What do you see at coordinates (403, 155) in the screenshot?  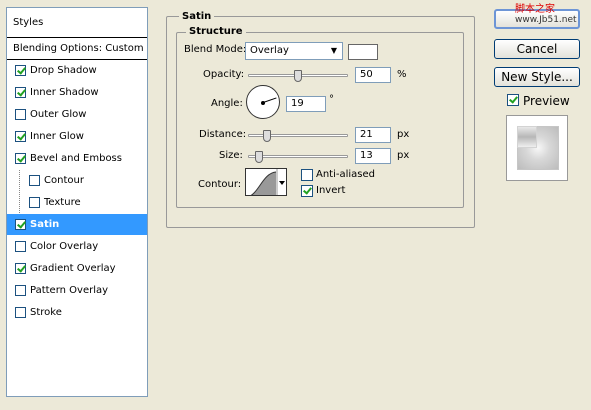 I see `size-unit: px` at bounding box center [403, 155].